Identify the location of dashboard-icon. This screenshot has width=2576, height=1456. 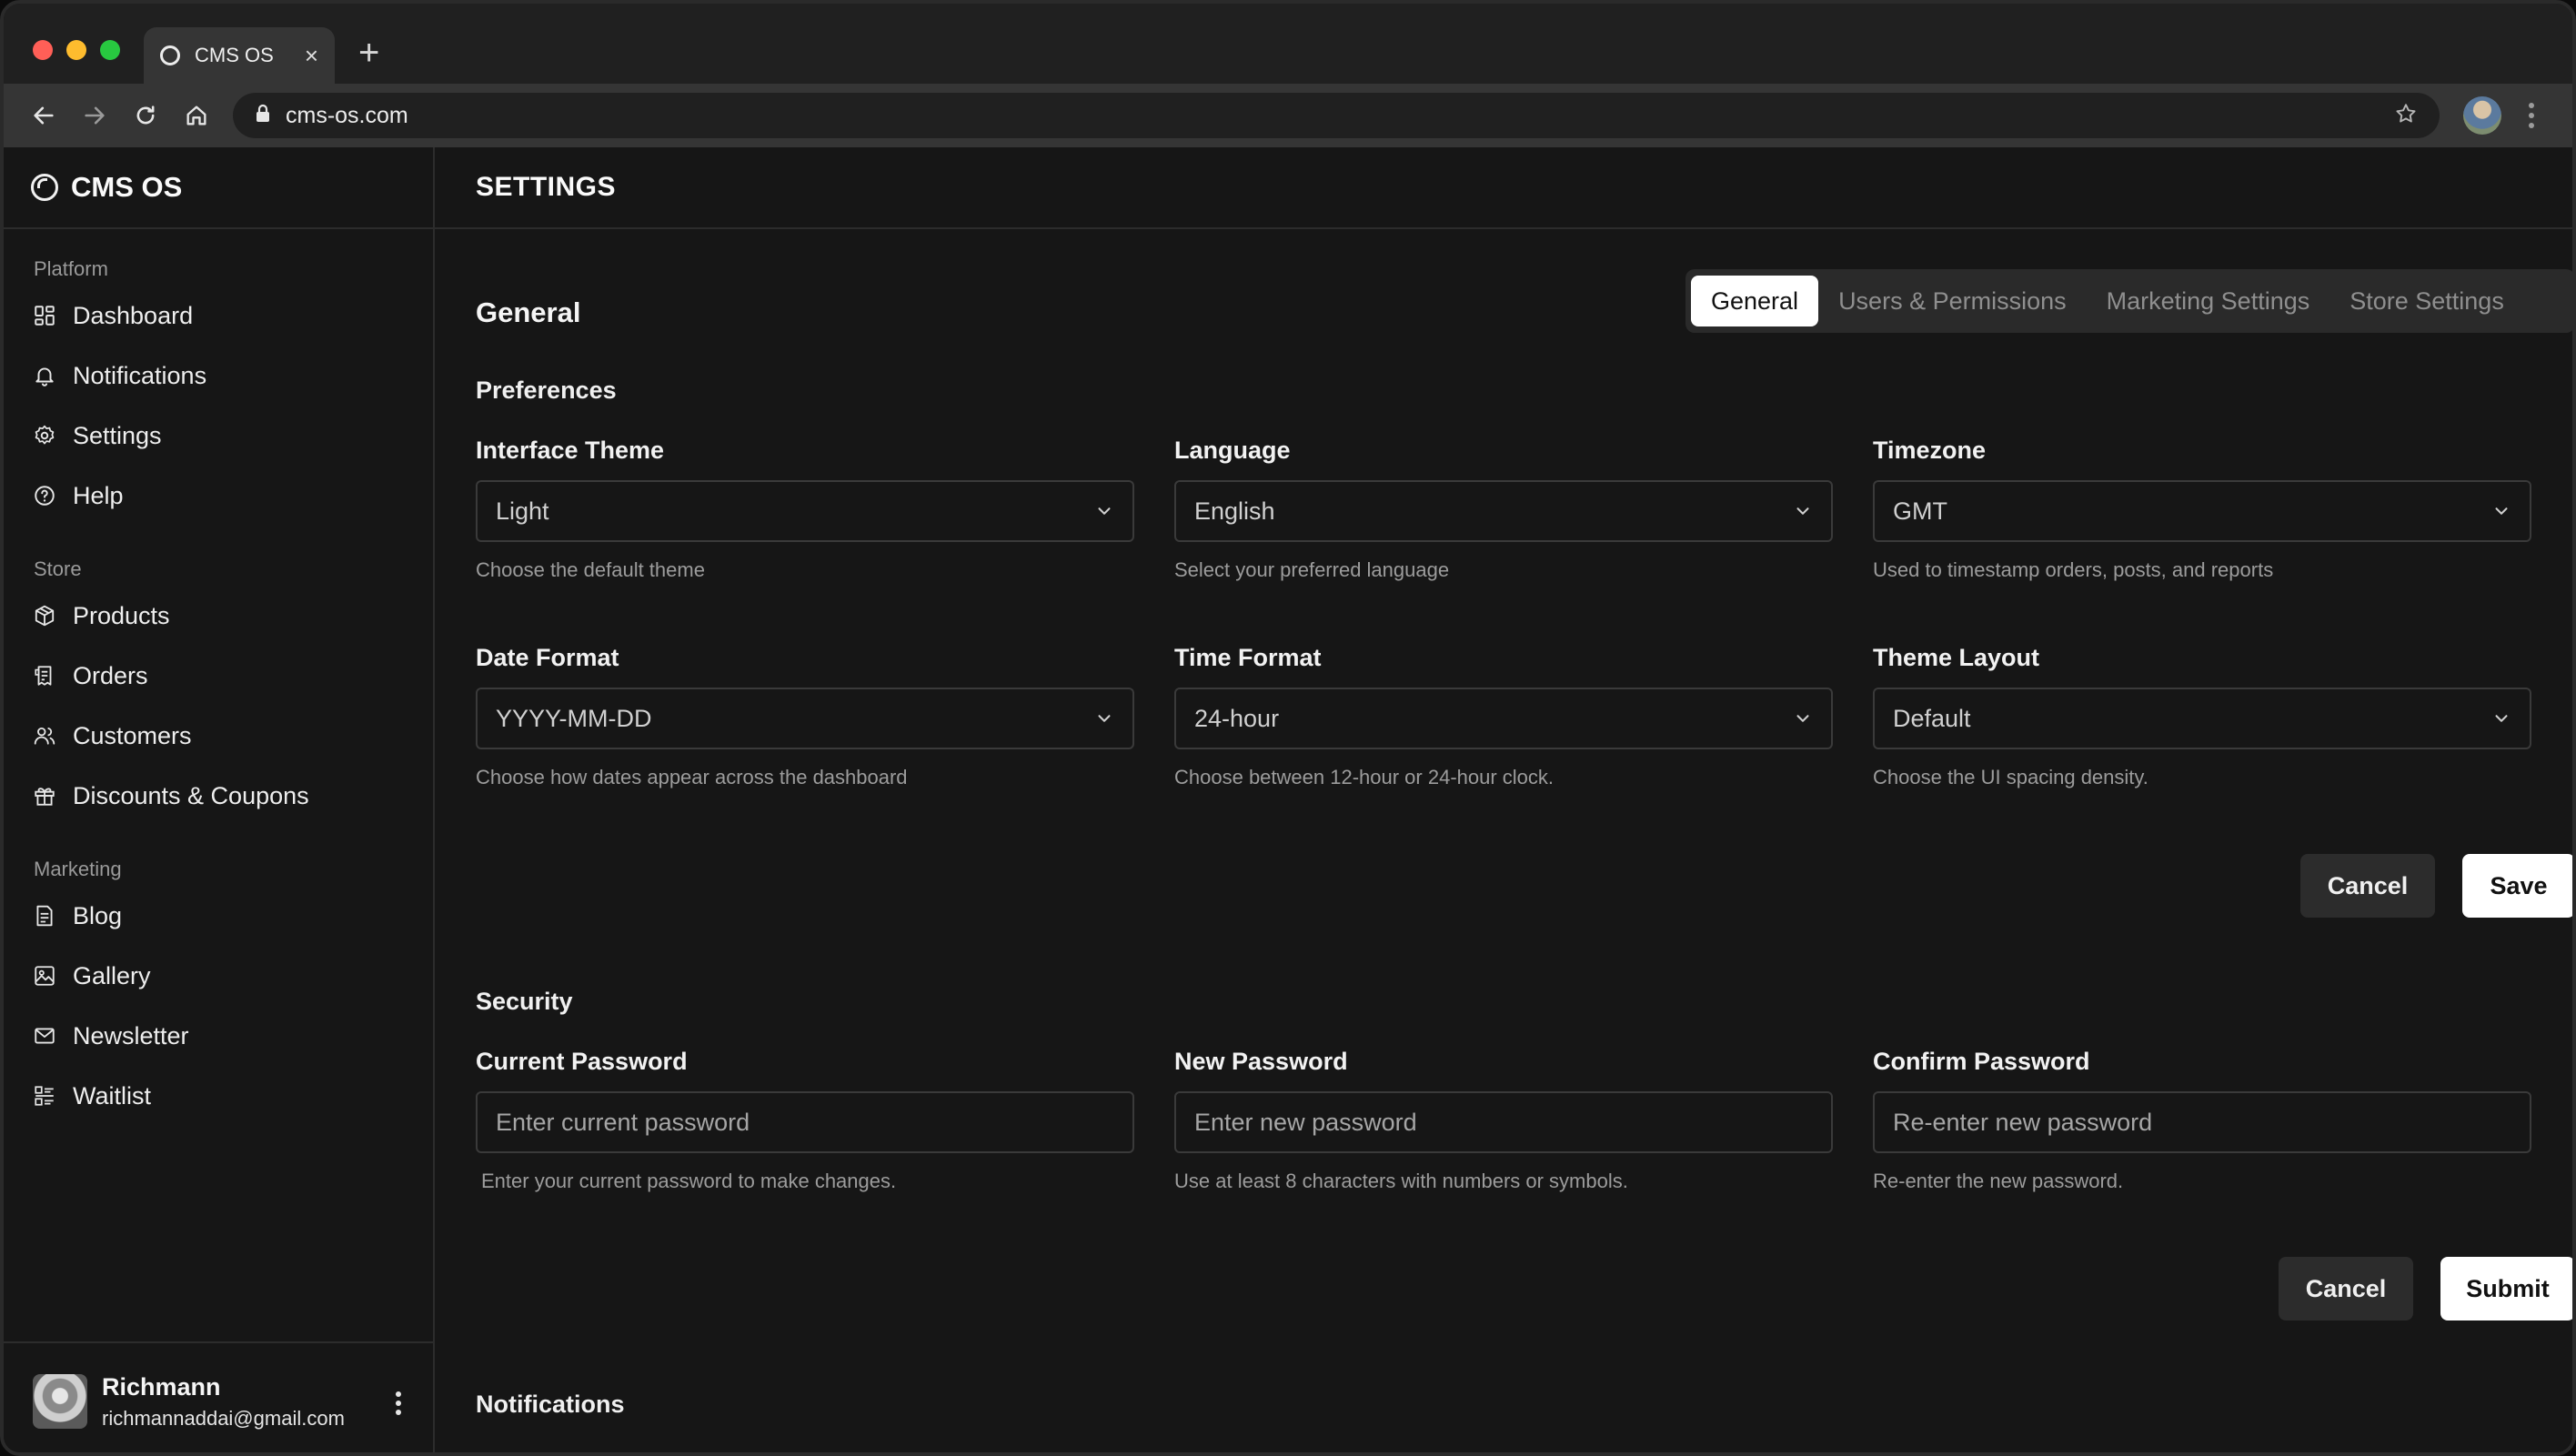
(45, 316).